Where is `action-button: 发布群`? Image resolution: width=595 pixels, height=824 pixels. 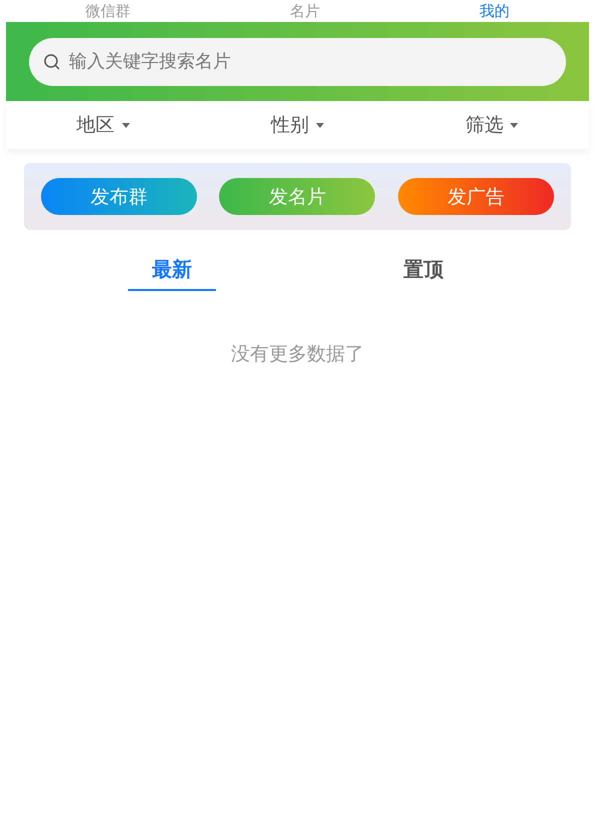
action-button: 发布群 is located at coordinates (119, 196).